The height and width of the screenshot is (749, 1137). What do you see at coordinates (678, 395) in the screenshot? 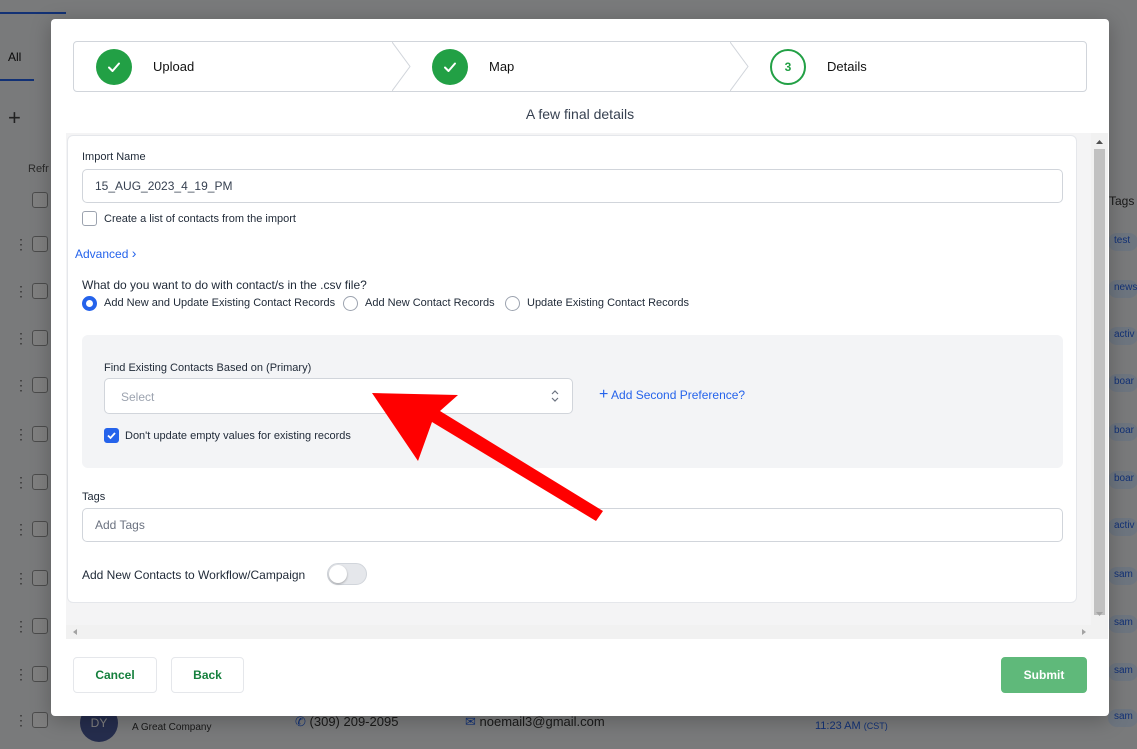
I see `add-second-preference-label: Add Second Preference?` at bounding box center [678, 395].